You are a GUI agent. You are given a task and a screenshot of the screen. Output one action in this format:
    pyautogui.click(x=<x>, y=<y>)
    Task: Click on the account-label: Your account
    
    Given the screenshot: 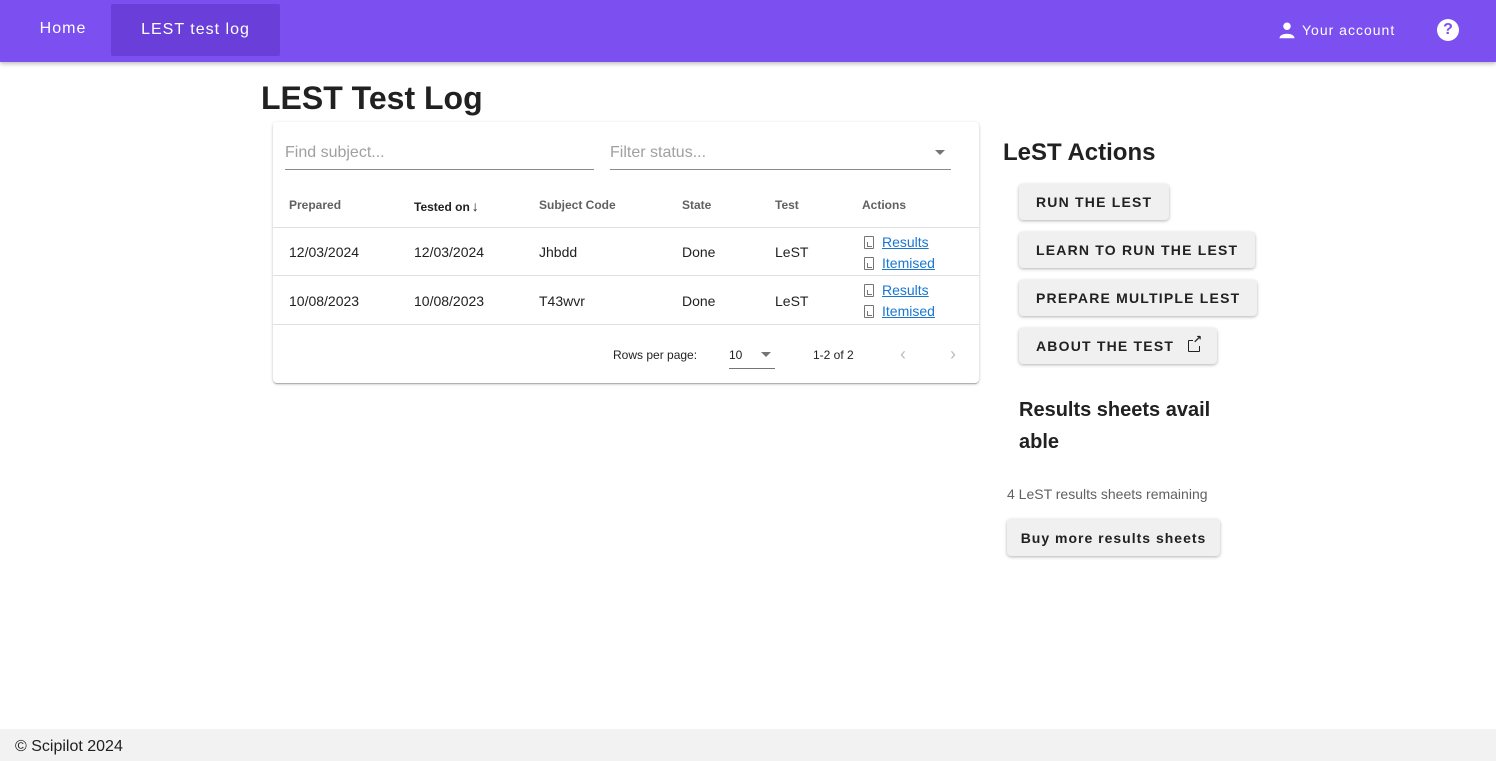 What is the action you would take?
    pyautogui.click(x=1349, y=30)
    